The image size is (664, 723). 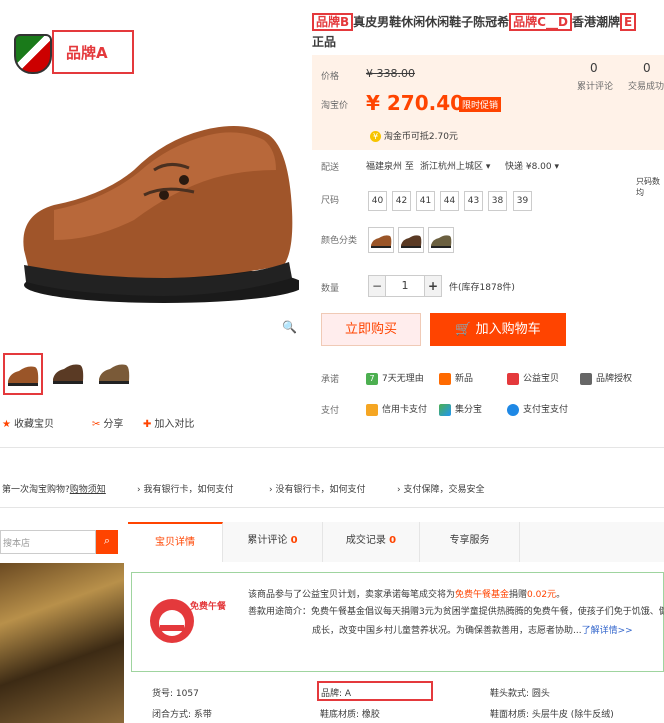 What do you see at coordinates (333, 22) in the screenshot?
I see `title-brand-b: 品牌B` at bounding box center [333, 22].